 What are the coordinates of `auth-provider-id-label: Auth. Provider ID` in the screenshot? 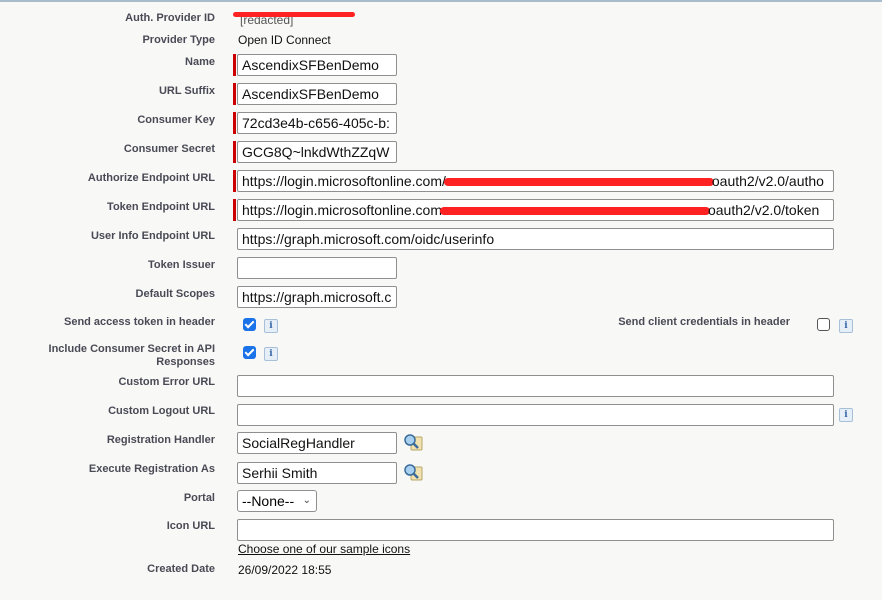 It's located at (170, 18).